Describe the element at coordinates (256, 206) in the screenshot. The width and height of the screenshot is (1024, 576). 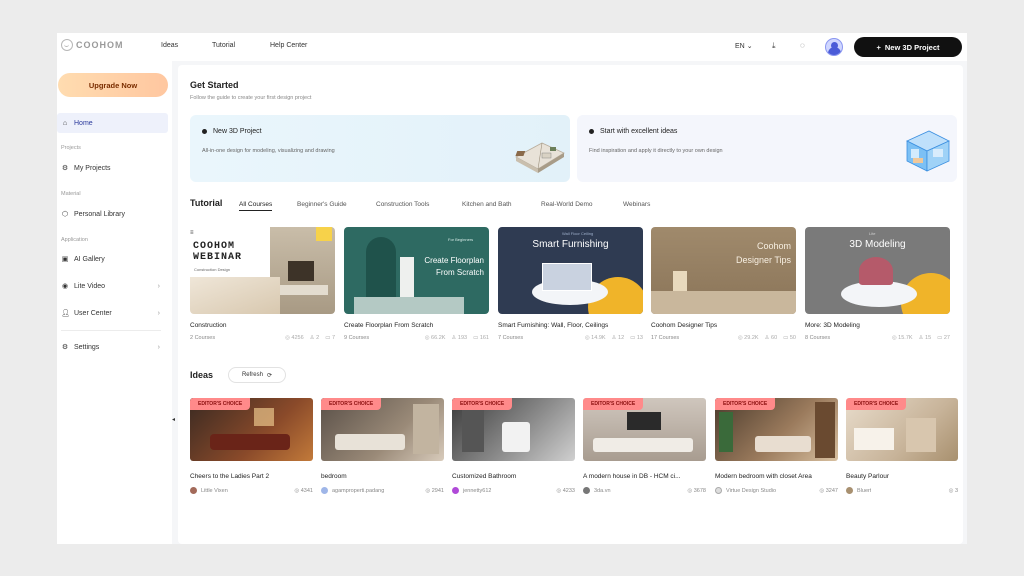
I see `tab-all-courses: All Courses` at that location.